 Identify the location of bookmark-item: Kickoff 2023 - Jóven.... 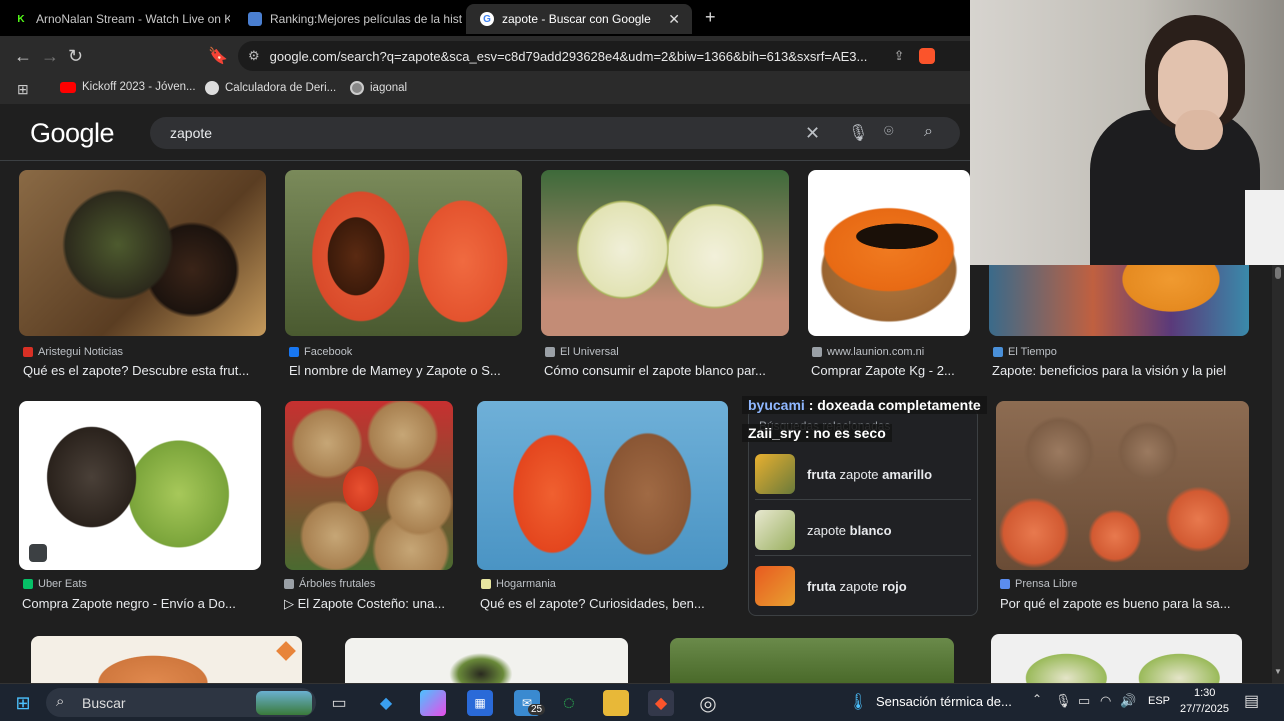
(128, 87).